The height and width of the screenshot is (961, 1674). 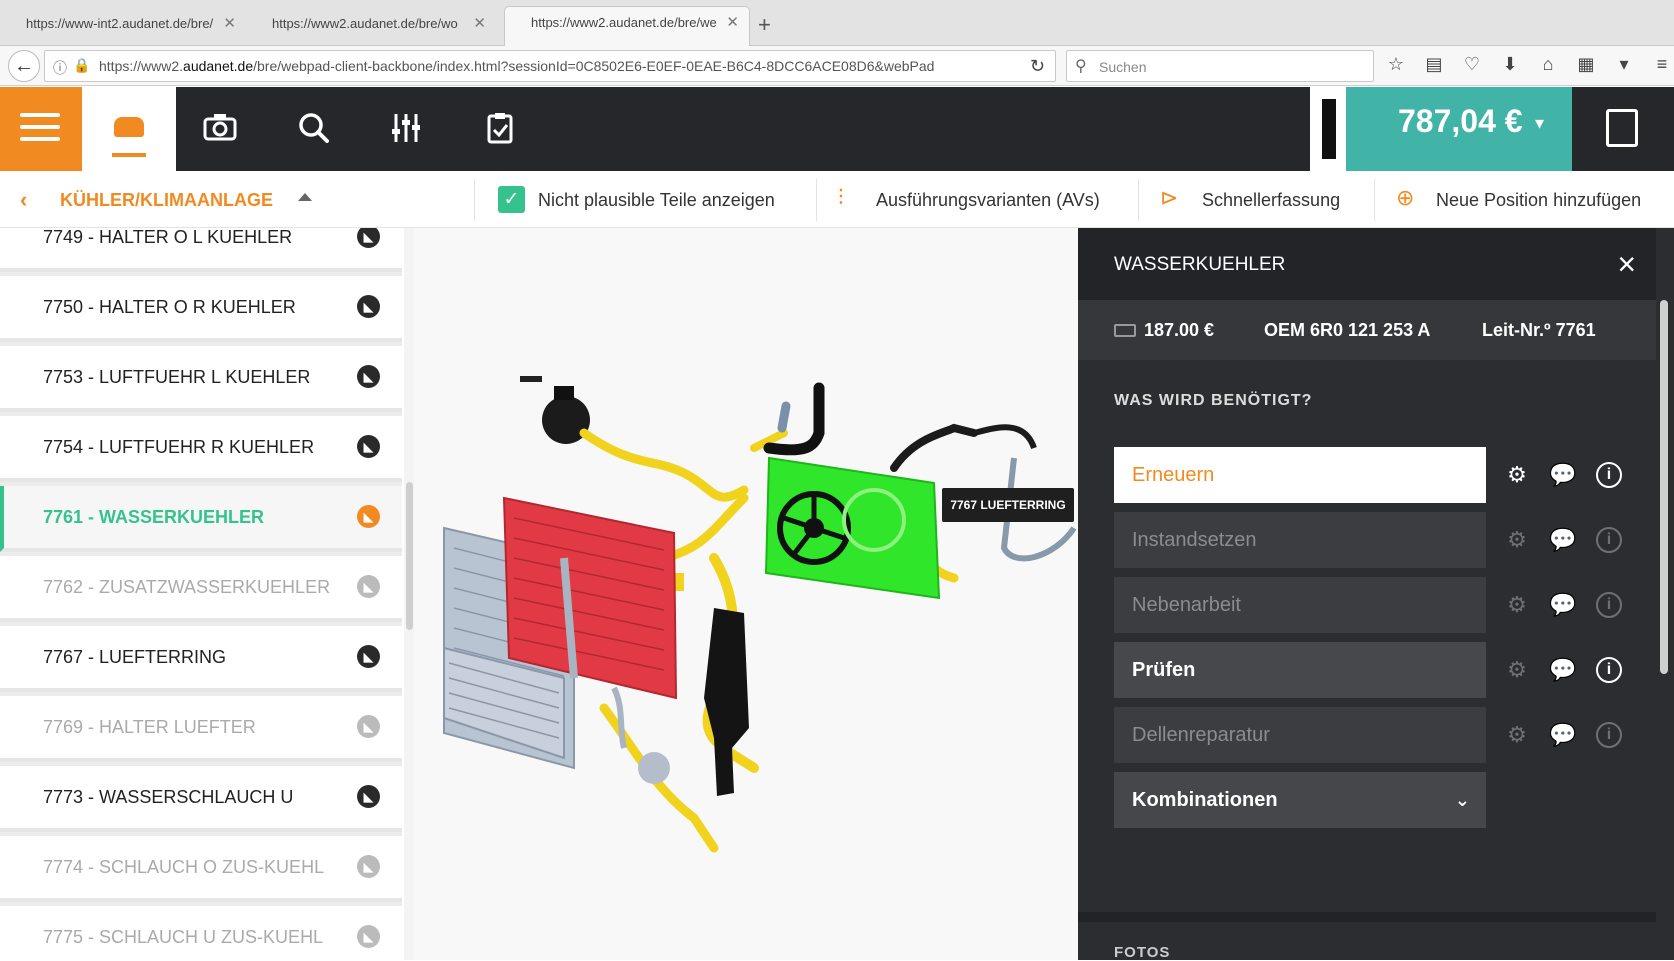 What do you see at coordinates (201, 933) in the screenshot?
I see `list-item: 7775 - SCHLAUCH U ZUS-KUEHL ◣` at bounding box center [201, 933].